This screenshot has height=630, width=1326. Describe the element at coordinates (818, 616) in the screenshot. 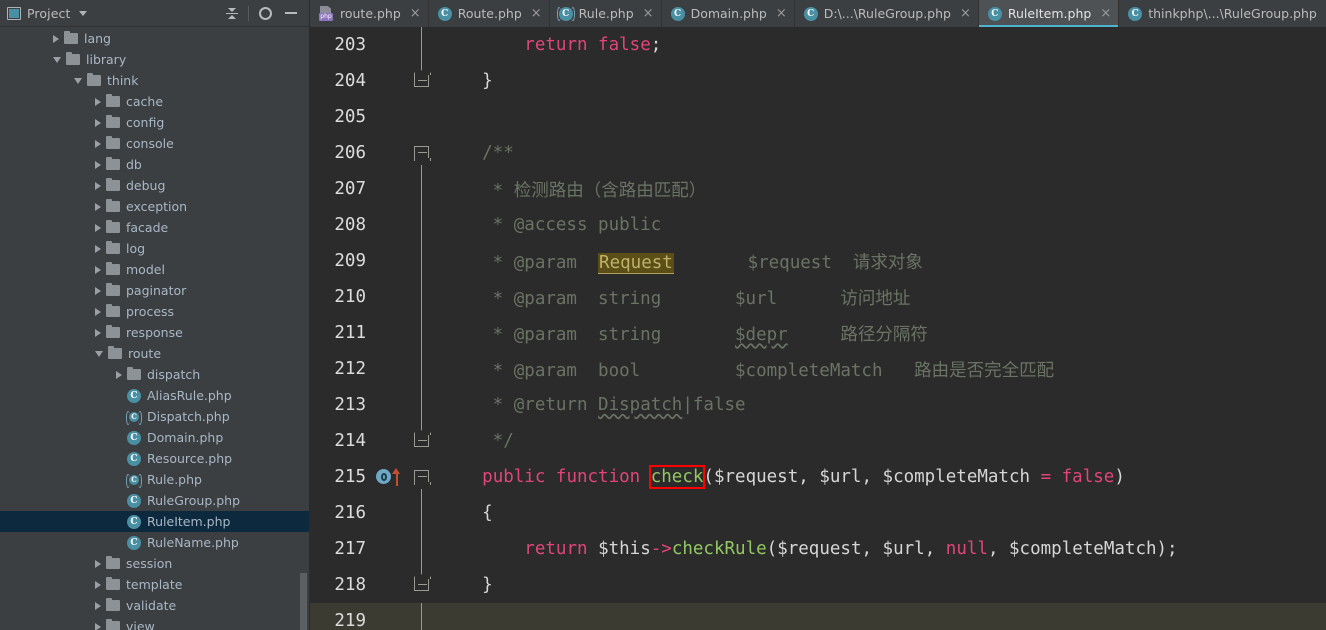

I see `code-line-219: 219` at that location.